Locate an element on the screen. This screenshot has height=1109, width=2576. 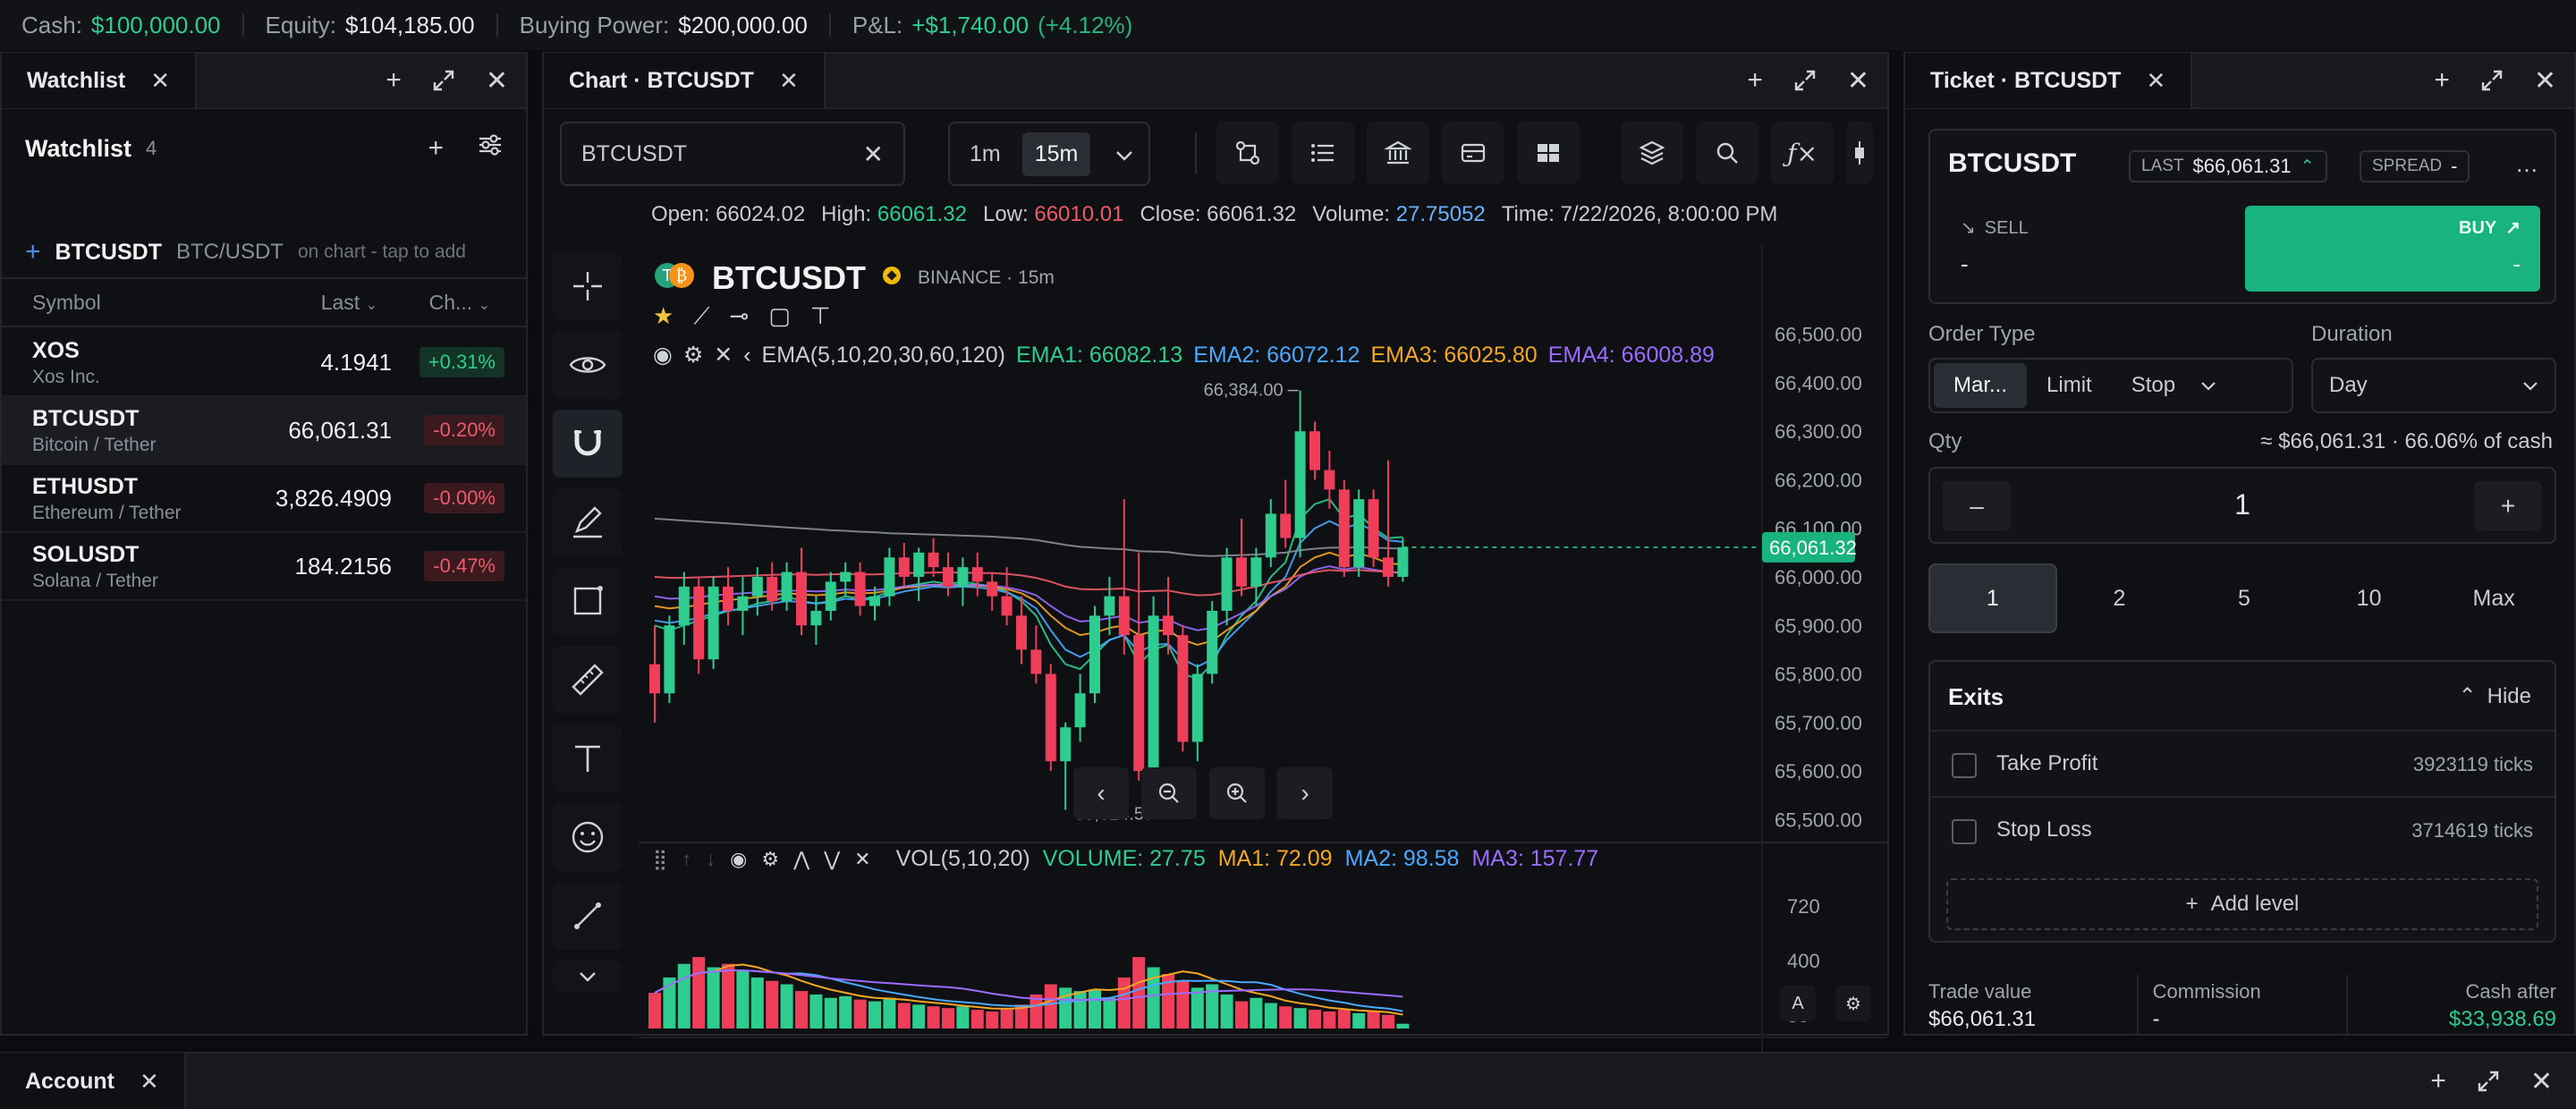
clear-icon: ✕ is located at coordinates (873, 154).